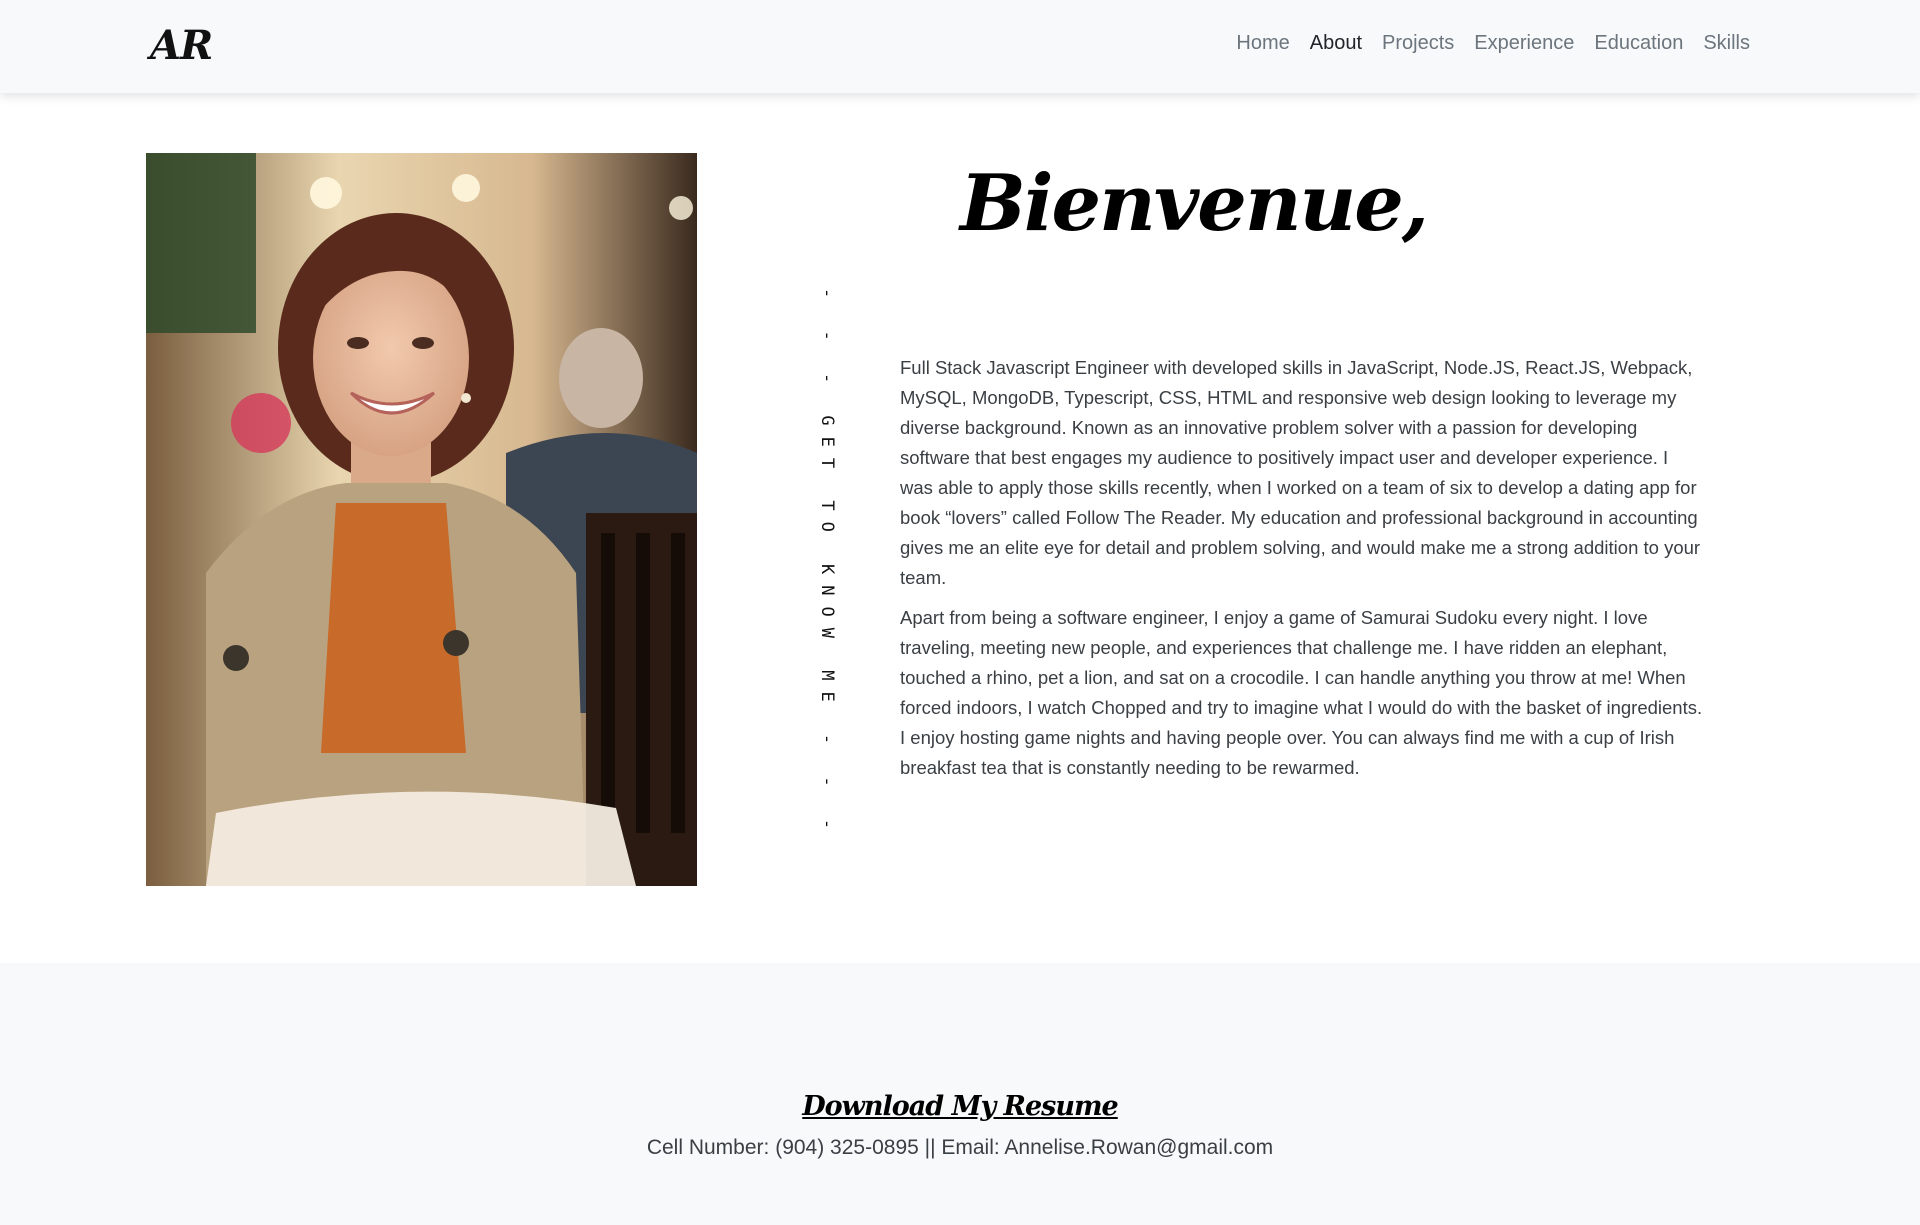 The width and height of the screenshot is (1920, 1225). Describe the element at coordinates (1726, 43) in the screenshot. I see `nav-link-skills: Skills` at that location.